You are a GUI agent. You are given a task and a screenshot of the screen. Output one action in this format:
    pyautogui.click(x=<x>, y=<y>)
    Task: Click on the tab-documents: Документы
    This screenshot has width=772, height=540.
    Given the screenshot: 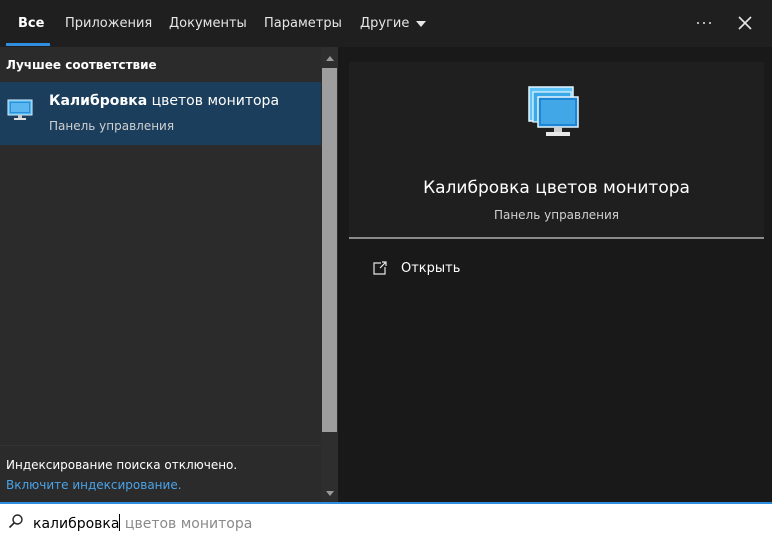 What is the action you would take?
    pyautogui.click(x=208, y=23)
    